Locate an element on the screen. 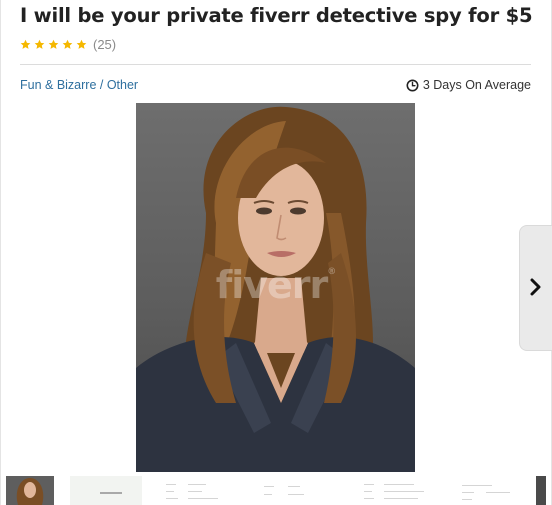 The image size is (552, 505). chevron-right-icon is located at coordinates (535, 287).